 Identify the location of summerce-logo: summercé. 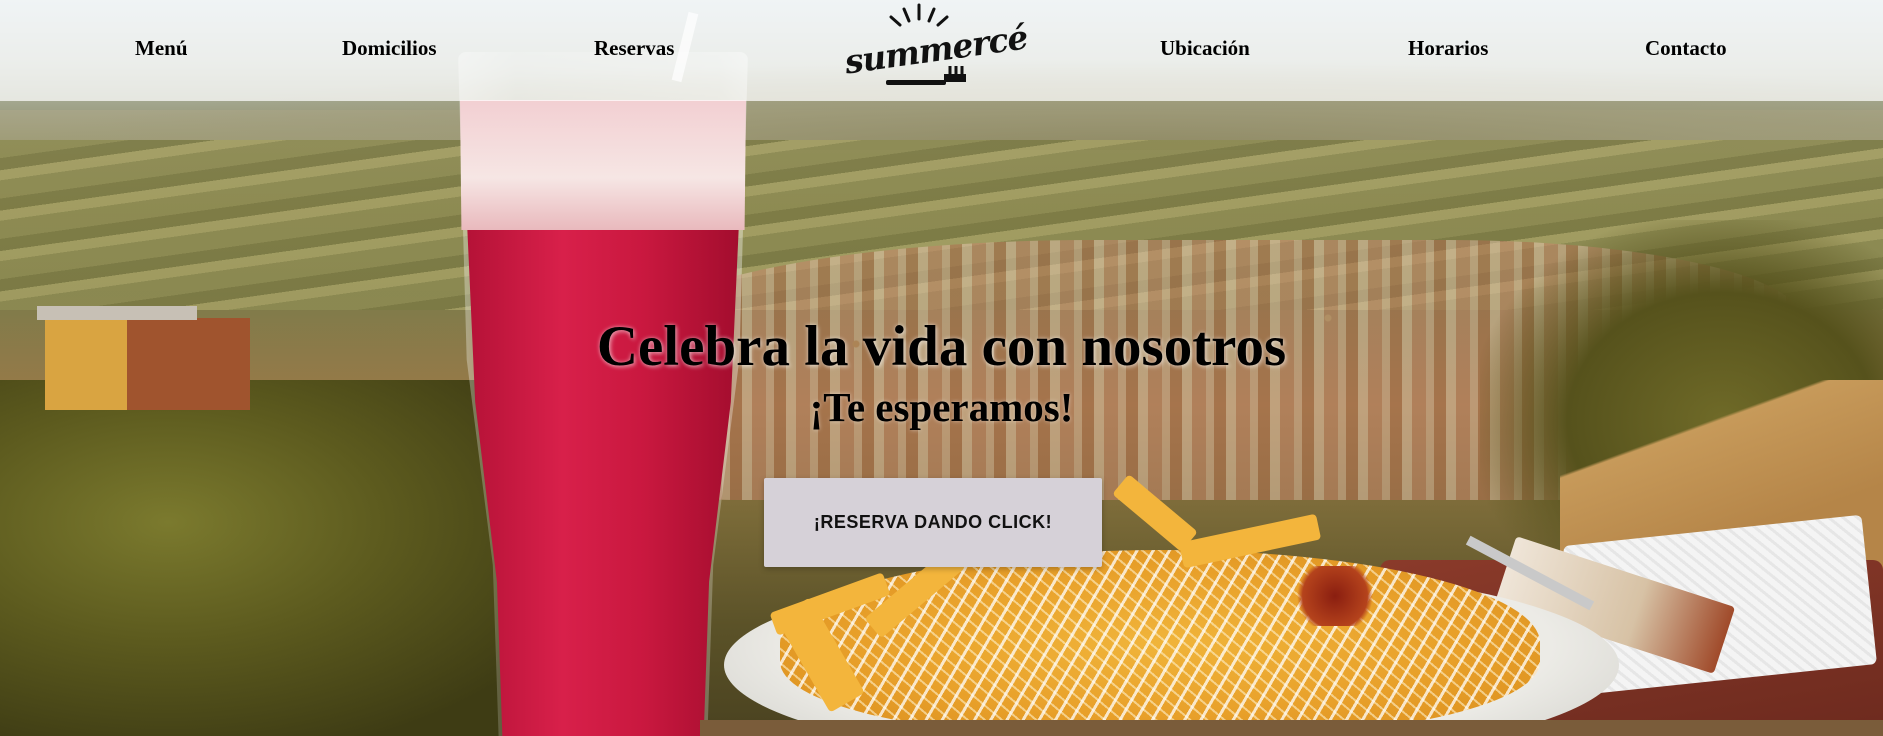
(934, 48).